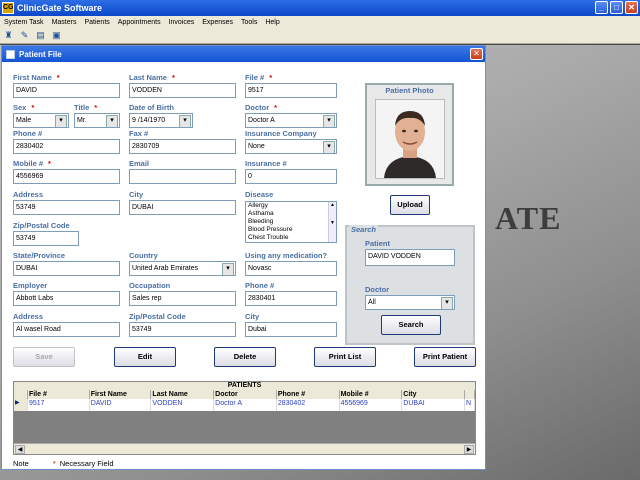  Describe the element at coordinates (291, 329) in the screenshot. I see `work-city-input: Dubai` at that location.